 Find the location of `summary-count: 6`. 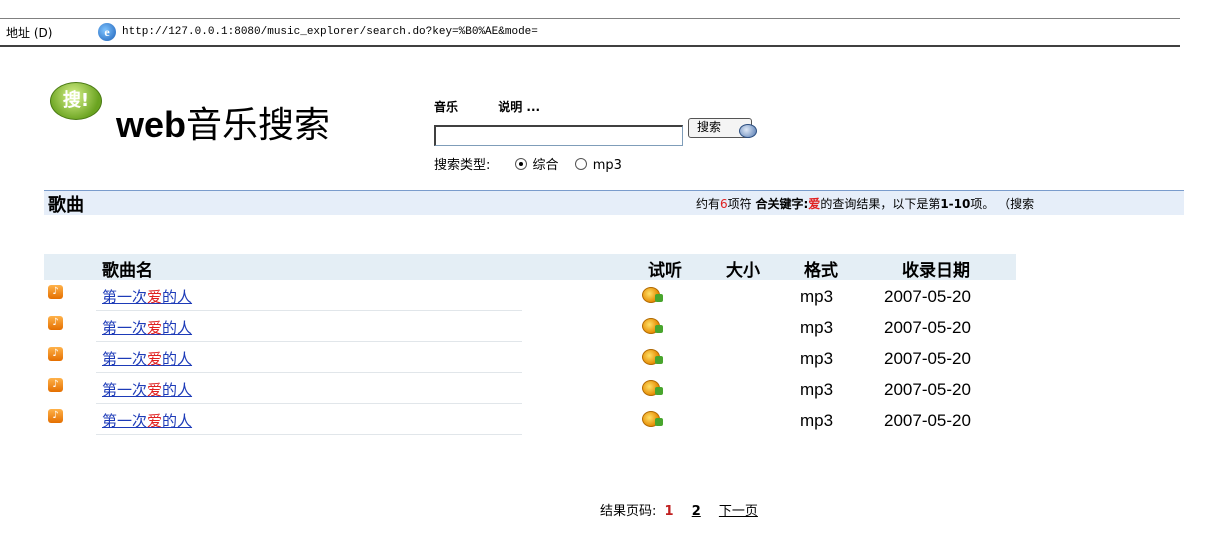

summary-count: 6 is located at coordinates (724, 204).